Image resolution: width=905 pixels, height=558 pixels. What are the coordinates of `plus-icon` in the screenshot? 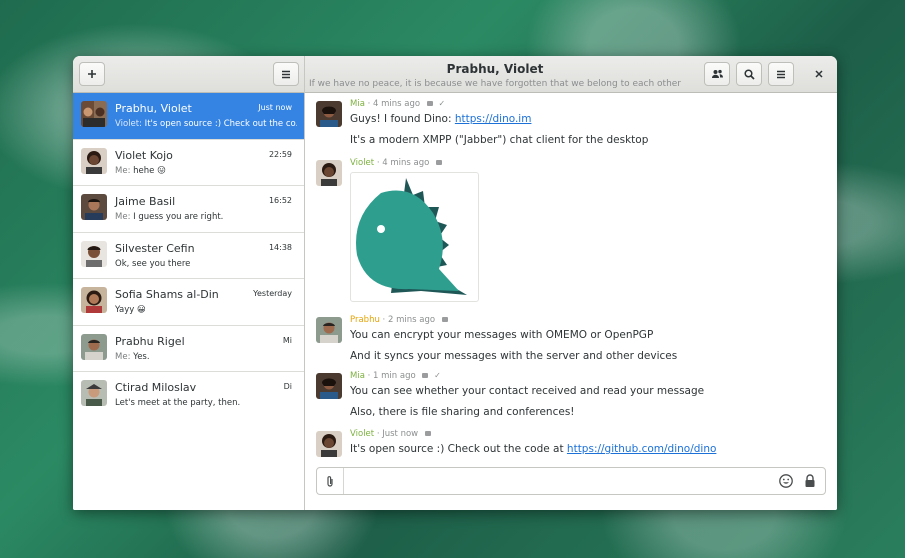 It's located at (92, 74).